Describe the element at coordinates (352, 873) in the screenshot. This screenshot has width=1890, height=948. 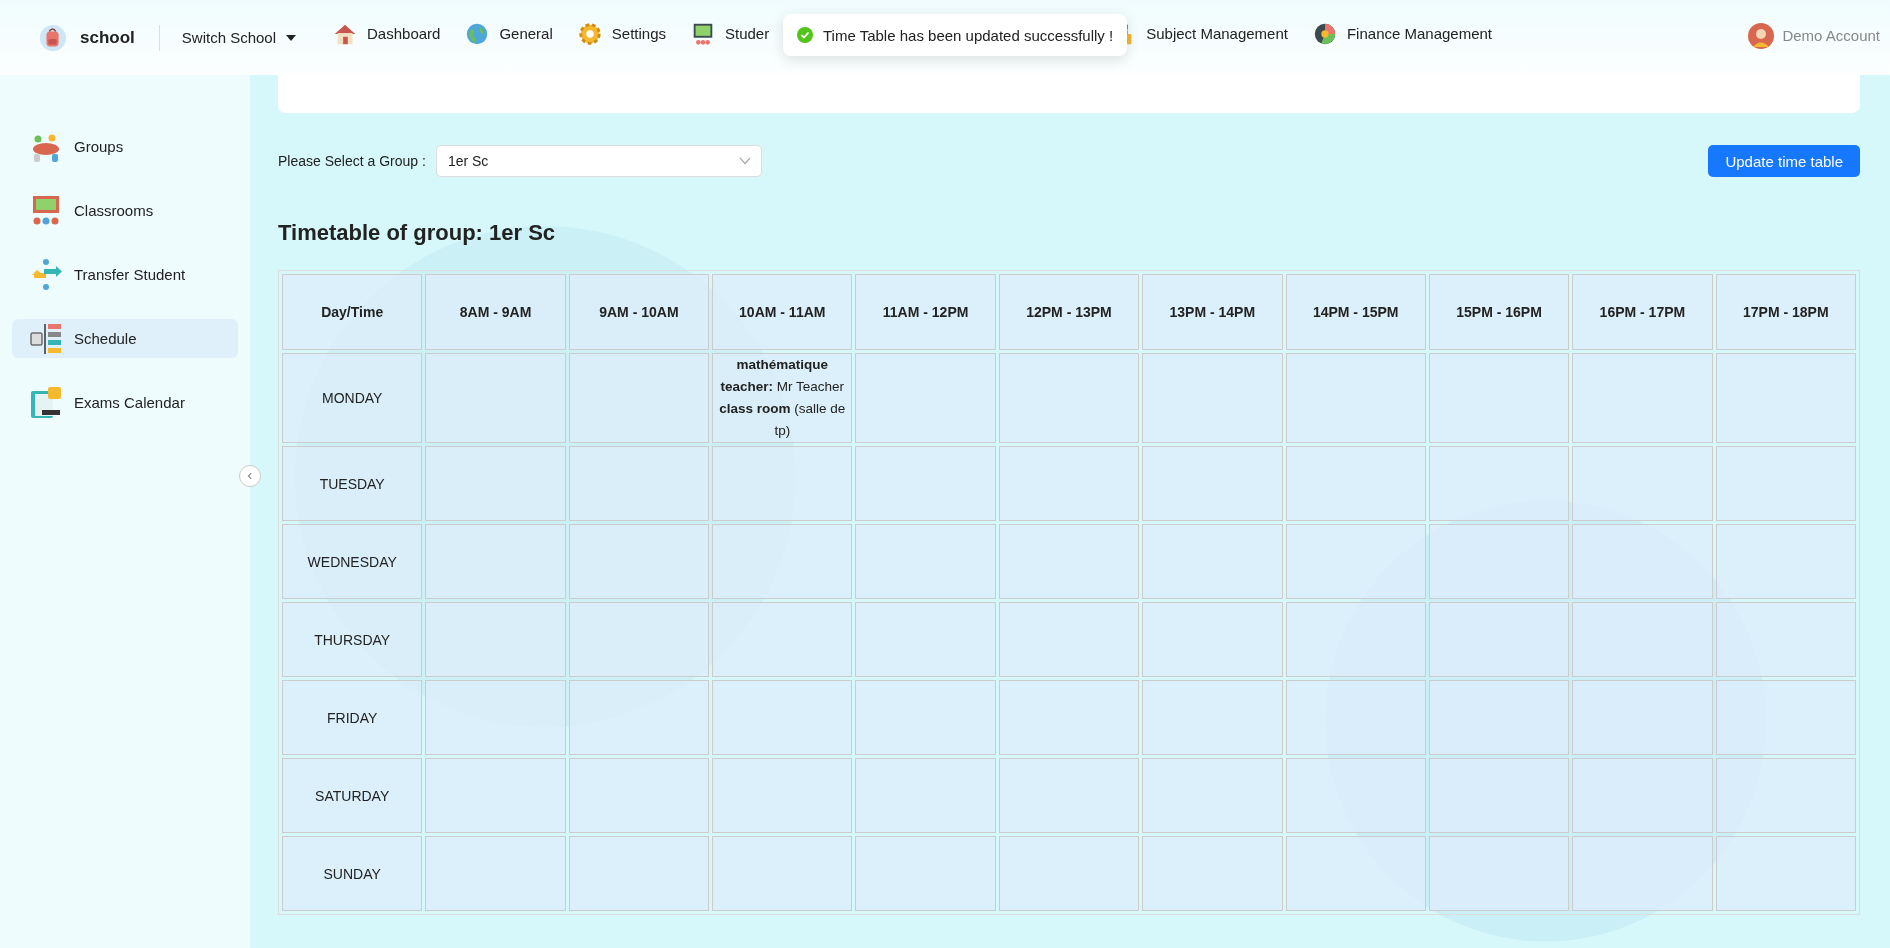
I see `day-cell: SUNDAY` at that location.